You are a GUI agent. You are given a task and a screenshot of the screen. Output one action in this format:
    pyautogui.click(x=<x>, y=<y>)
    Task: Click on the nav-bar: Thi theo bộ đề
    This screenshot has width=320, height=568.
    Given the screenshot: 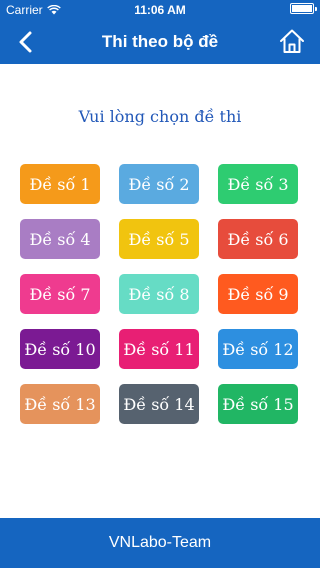 What is the action you would take?
    pyautogui.click(x=160, y=42)
    